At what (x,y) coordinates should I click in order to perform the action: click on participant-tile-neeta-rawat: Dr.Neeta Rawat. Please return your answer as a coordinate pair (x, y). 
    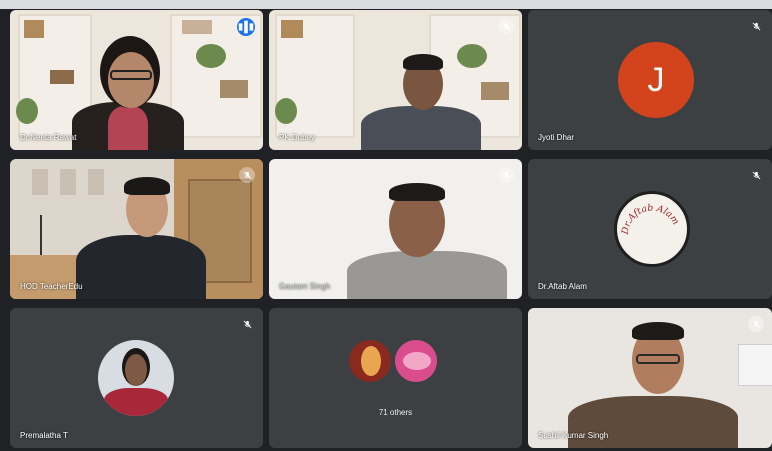
    Looking at the image, I should click on (136, 80).